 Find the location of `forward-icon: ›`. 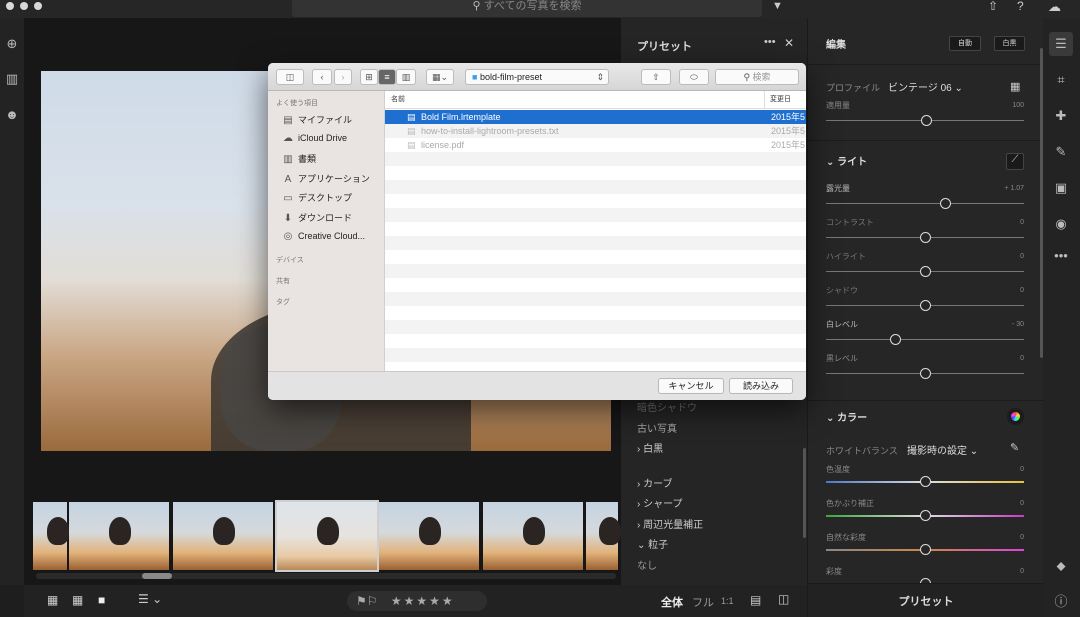

forward-icon: › is located at coordinates (343, 77).